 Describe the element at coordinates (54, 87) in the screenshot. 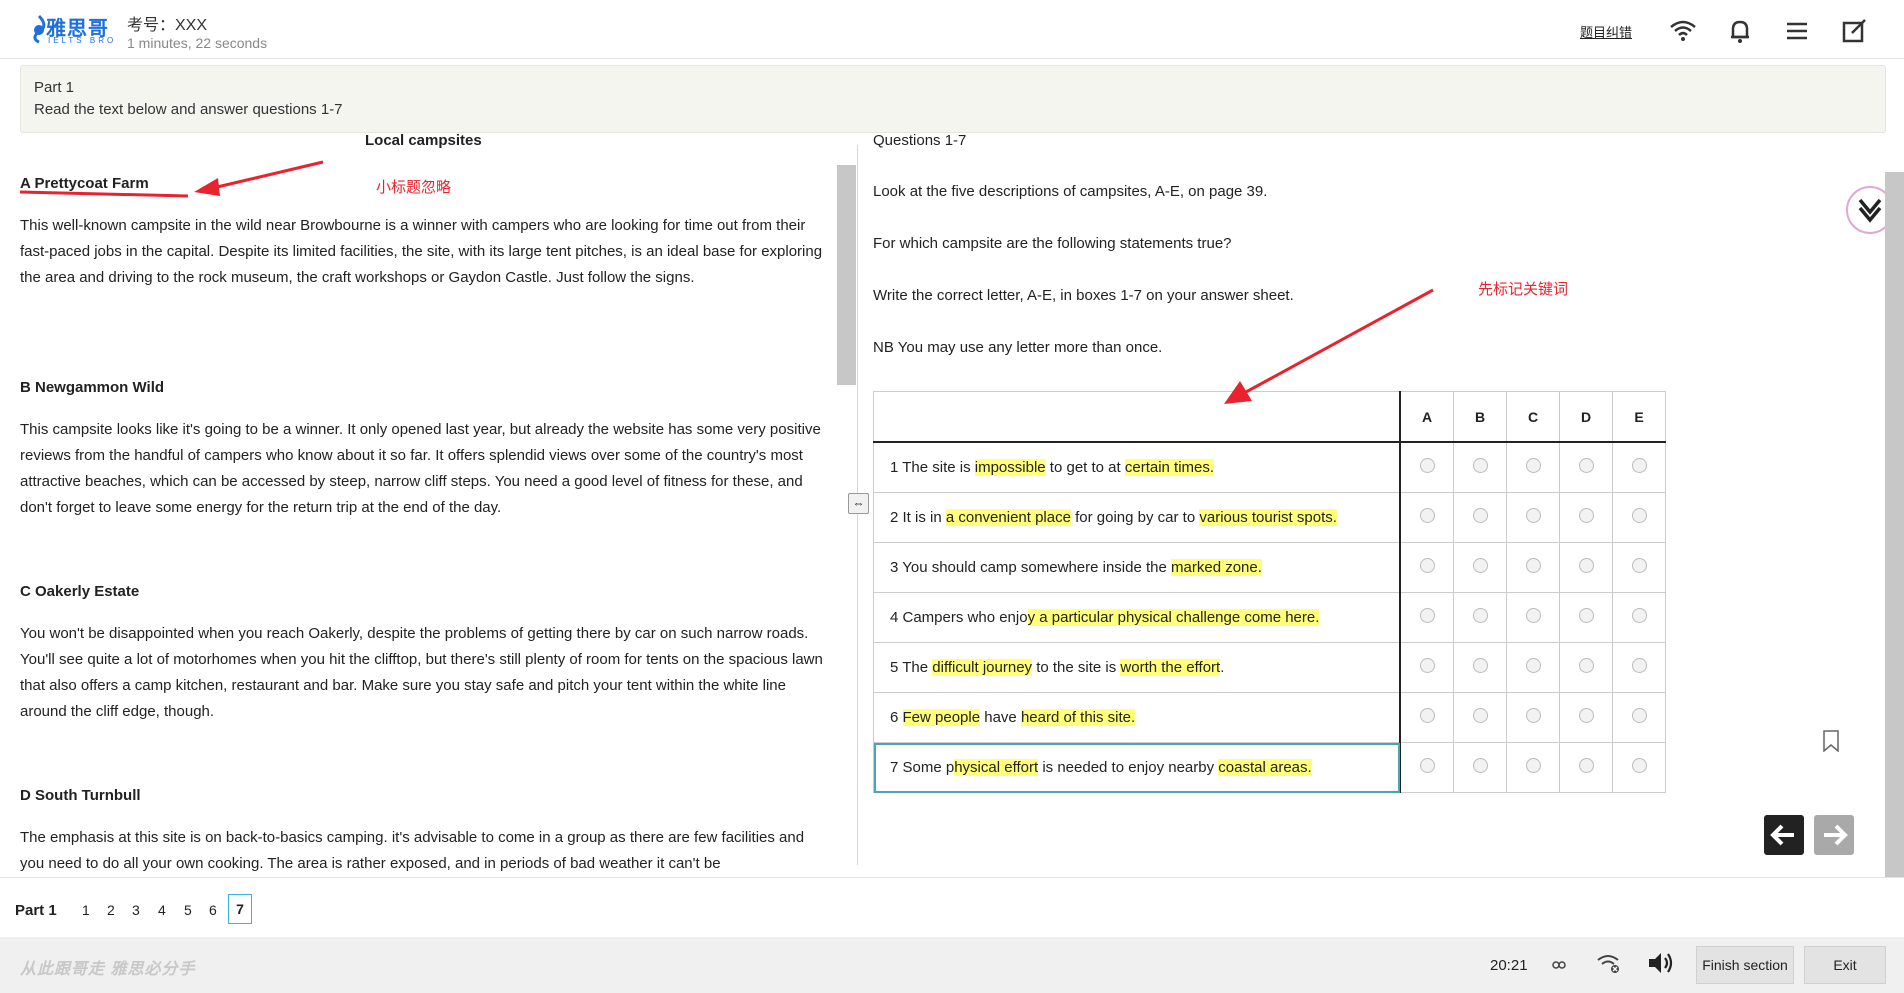

I see `part-title: Part 1` at that location.